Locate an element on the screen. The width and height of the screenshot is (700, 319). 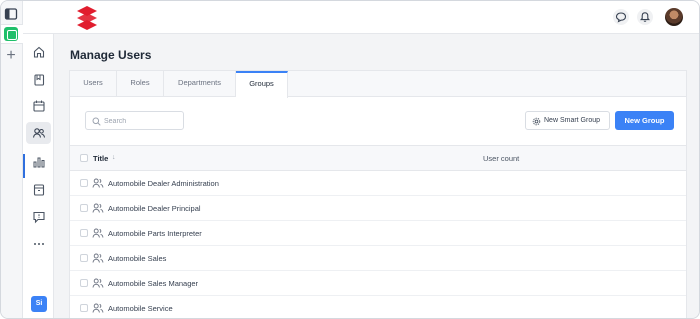
app-rail: + is located at coordinates (12, 159).